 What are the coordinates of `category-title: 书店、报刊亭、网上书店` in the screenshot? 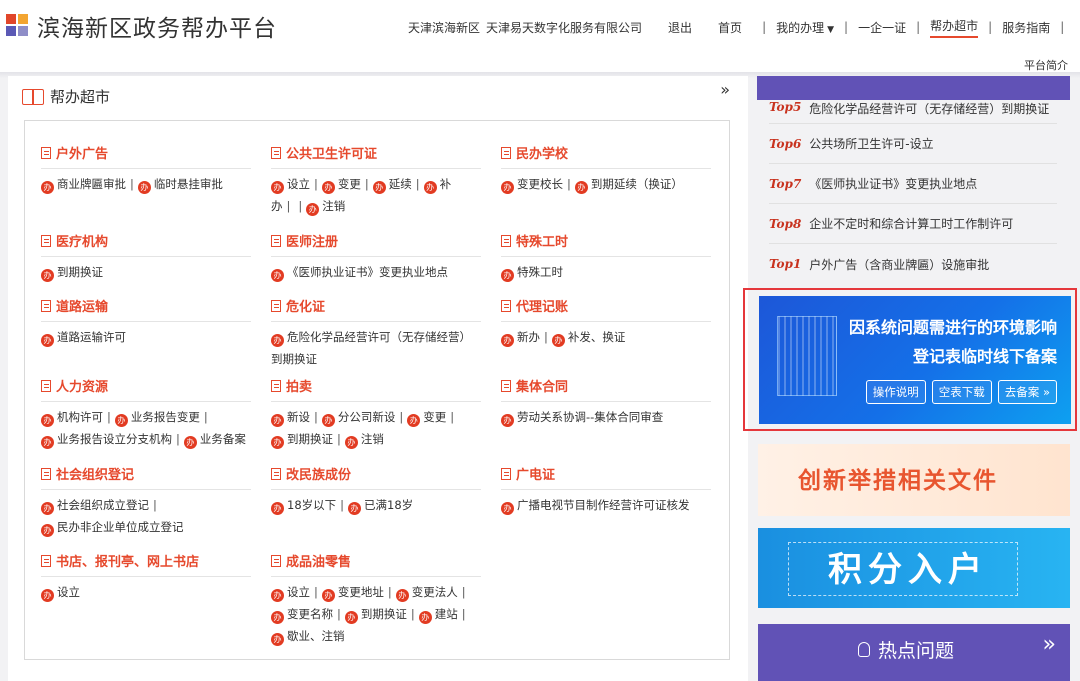 It's located at (146, 564).